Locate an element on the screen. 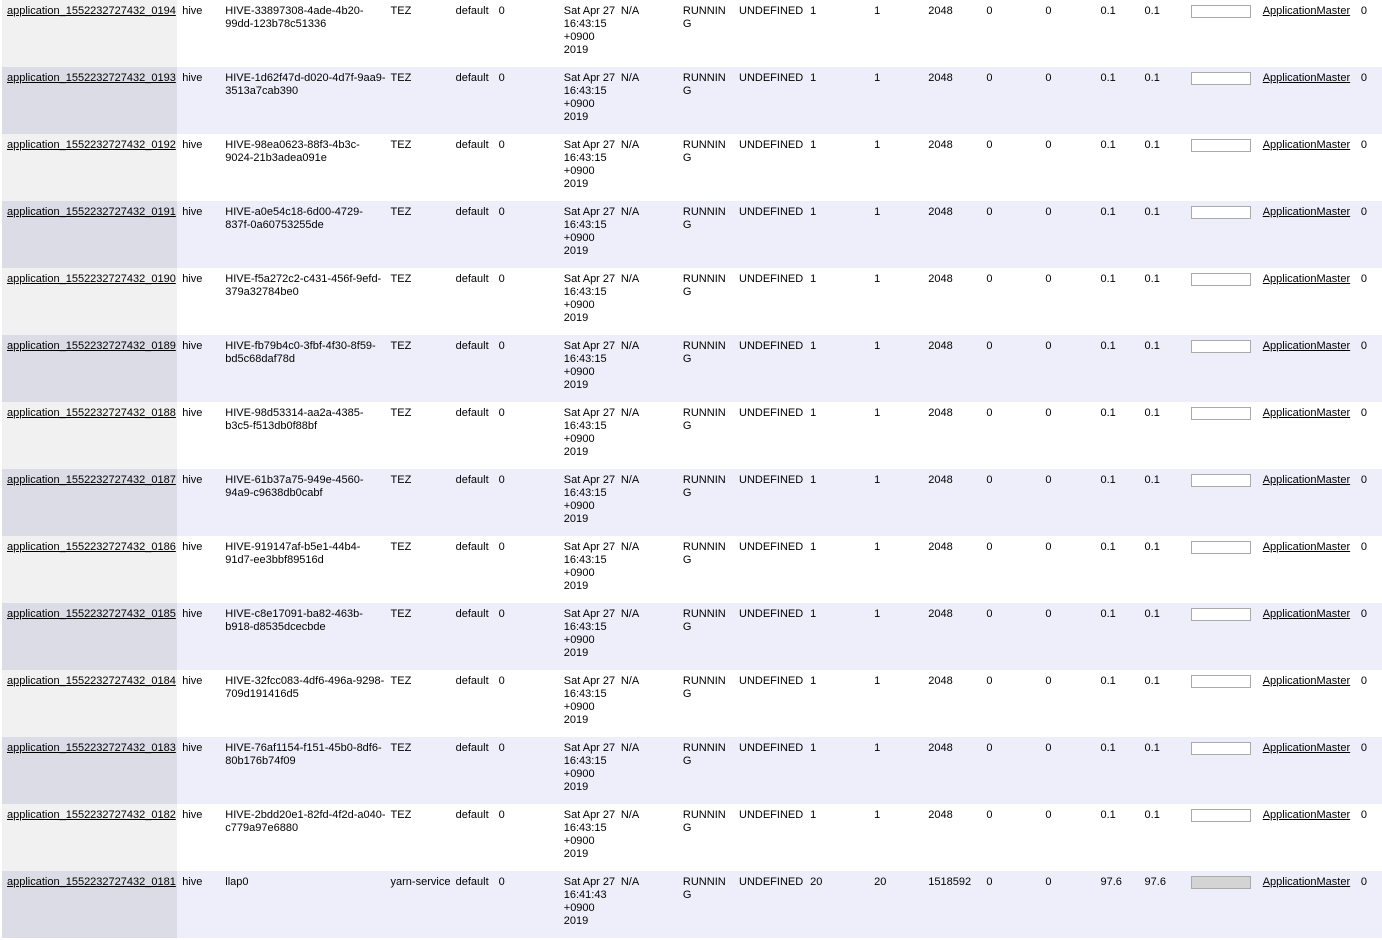 The width and height of the screenshot is (1382, 940). app-id-link: application_1552232727432_0185 is located at coordinates (91, 614).